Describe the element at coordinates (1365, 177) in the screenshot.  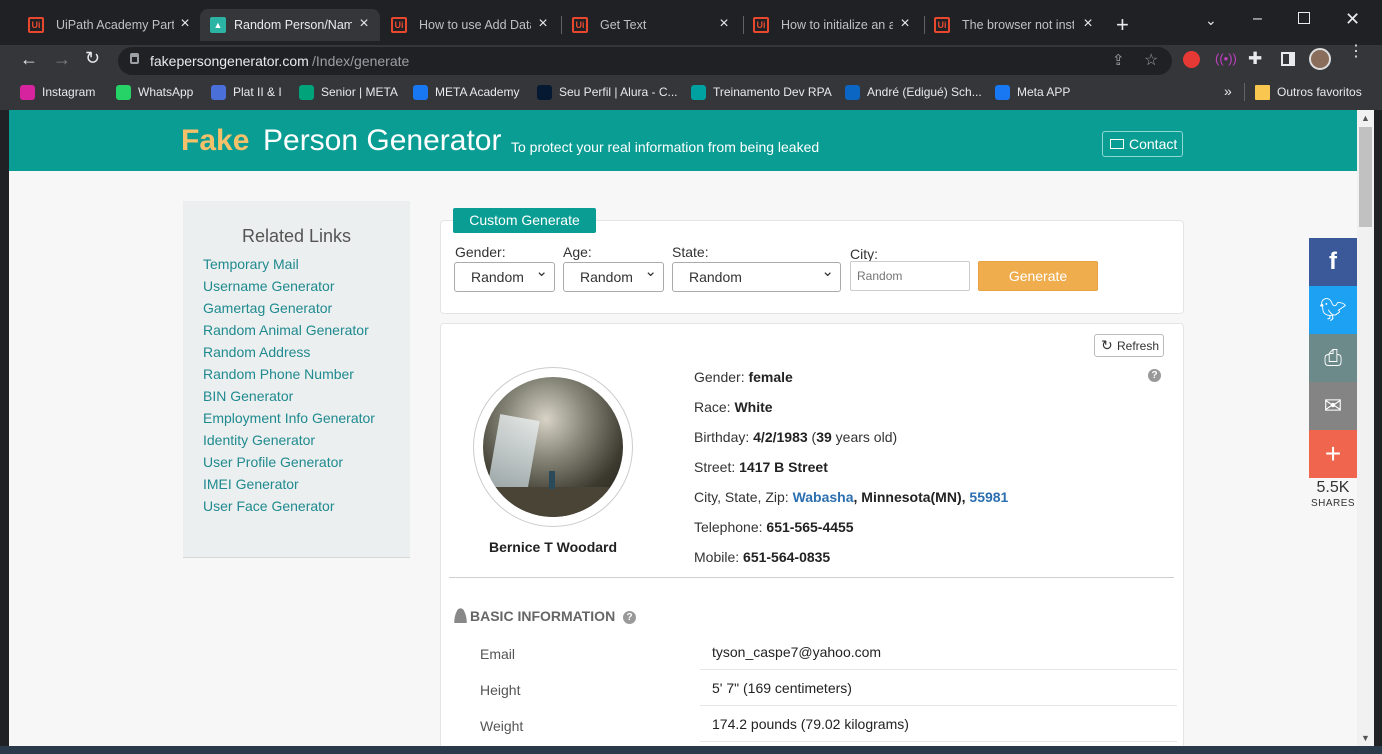
I see `scrollbar-thumb` at that location.